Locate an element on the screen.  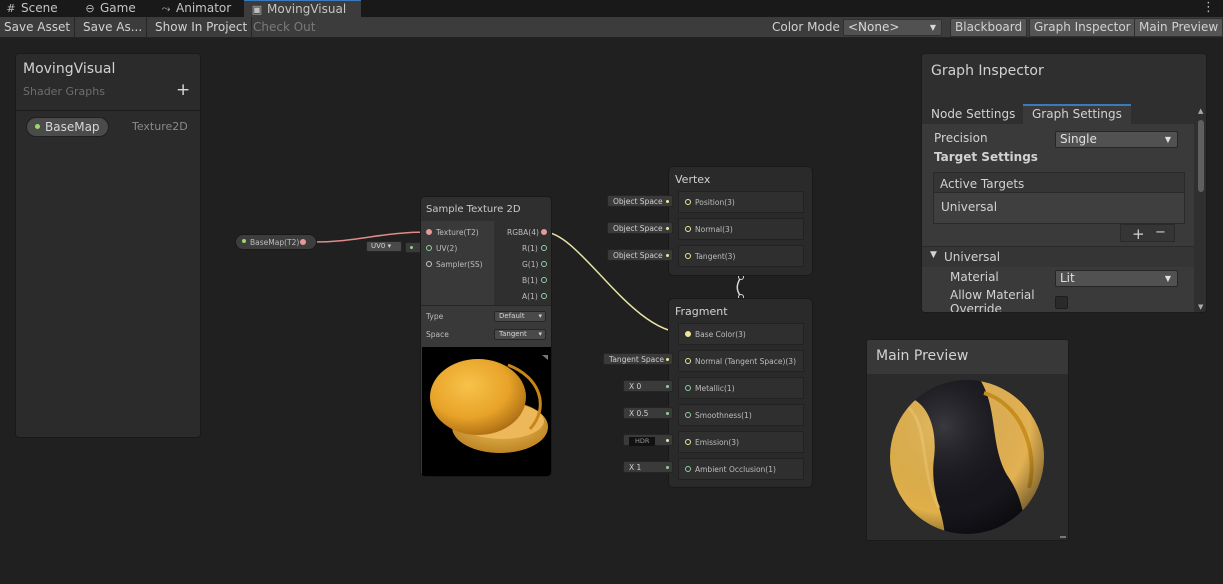
slot-label: Normal (Tangent Space)(3) is located at coordinates (745, 361).